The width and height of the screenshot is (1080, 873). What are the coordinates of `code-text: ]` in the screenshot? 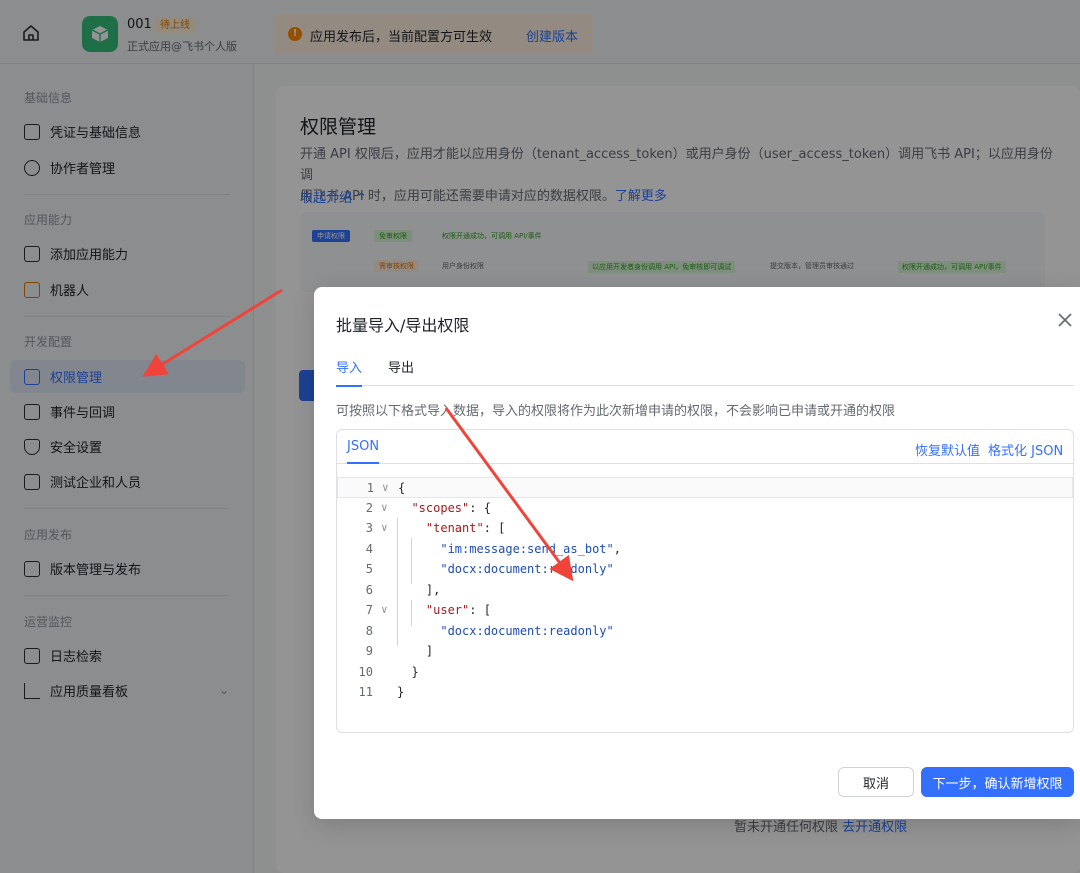 It's located at (415, 651).